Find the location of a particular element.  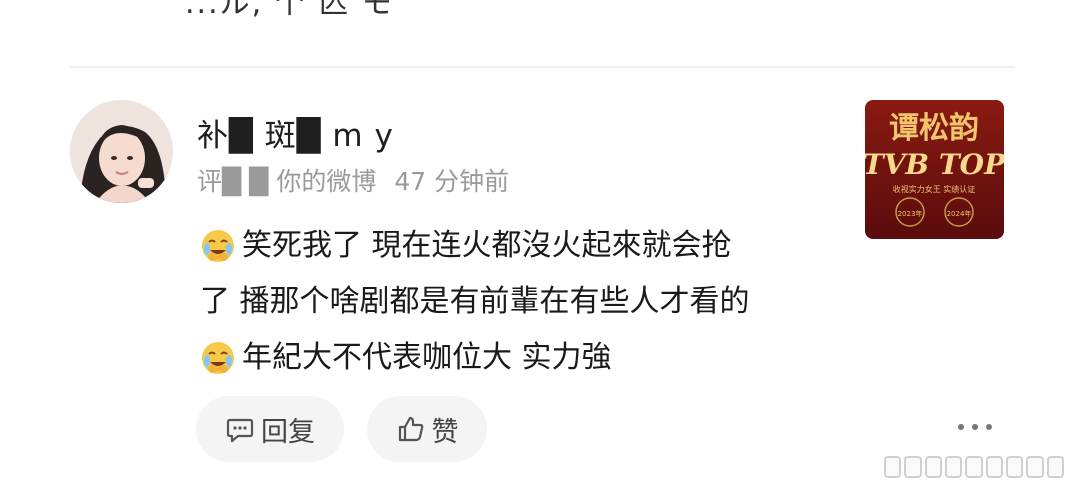

comment-line: 年紀大不代表咖位大 实力強 is located at coordinates (525, 358).